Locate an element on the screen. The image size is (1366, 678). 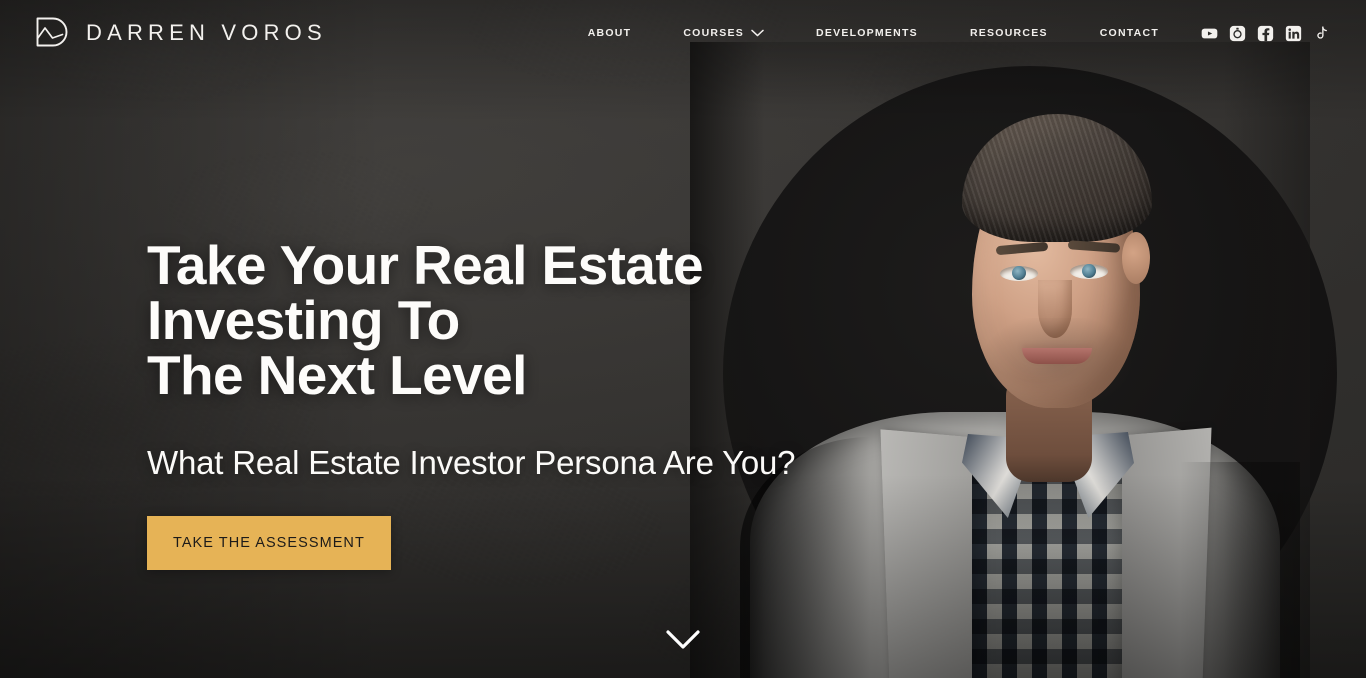
brand-logo: DARREN VOROS is located at coordinates (180, 33).